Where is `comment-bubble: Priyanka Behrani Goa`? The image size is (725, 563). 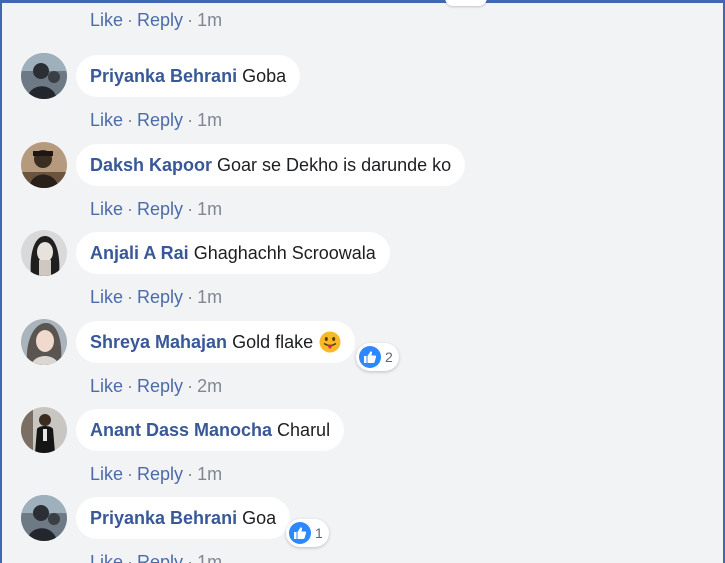 comment-bubble: Priyanka Behrani Goa is located at coordinates (183, 518).